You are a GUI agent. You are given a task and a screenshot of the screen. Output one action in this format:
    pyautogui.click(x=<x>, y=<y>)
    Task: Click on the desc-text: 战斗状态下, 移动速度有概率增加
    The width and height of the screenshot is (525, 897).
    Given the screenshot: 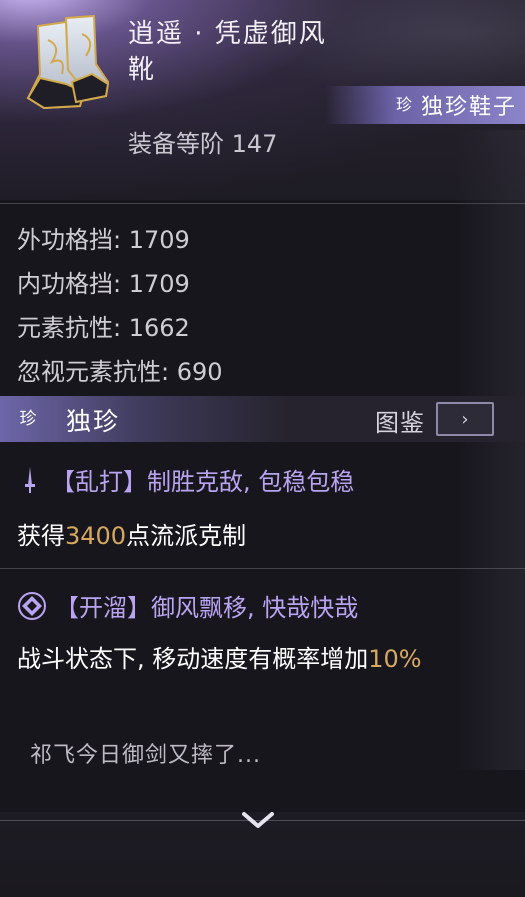 What is the action you would take?
    pyautogui.click(x=193, y=659)
    